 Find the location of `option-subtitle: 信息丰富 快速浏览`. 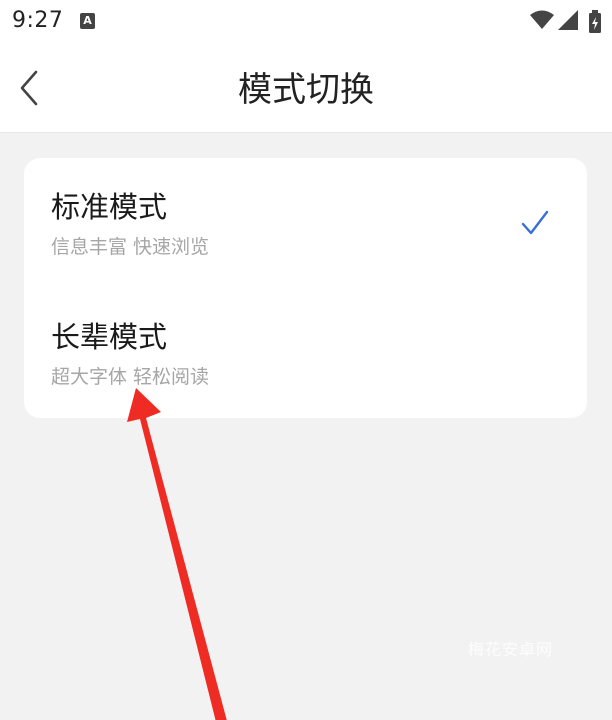

option-subtitle: 信息丰富 快速浏览 is located at coordinates (130, 247).